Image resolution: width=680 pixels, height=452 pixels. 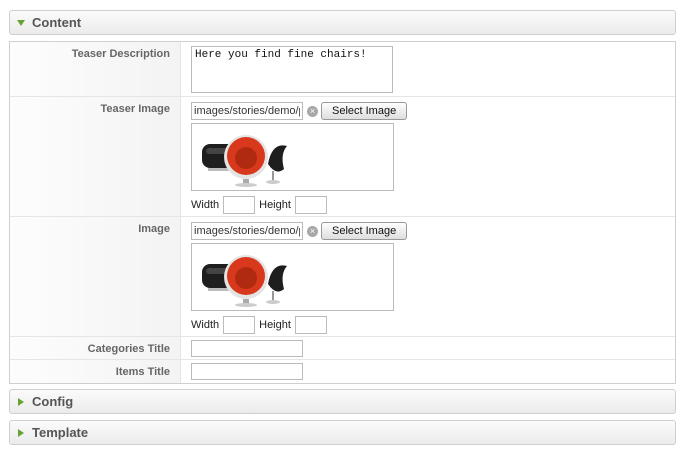 I want to click on expand-arrow-down-icon, so click(x=21, y=22).